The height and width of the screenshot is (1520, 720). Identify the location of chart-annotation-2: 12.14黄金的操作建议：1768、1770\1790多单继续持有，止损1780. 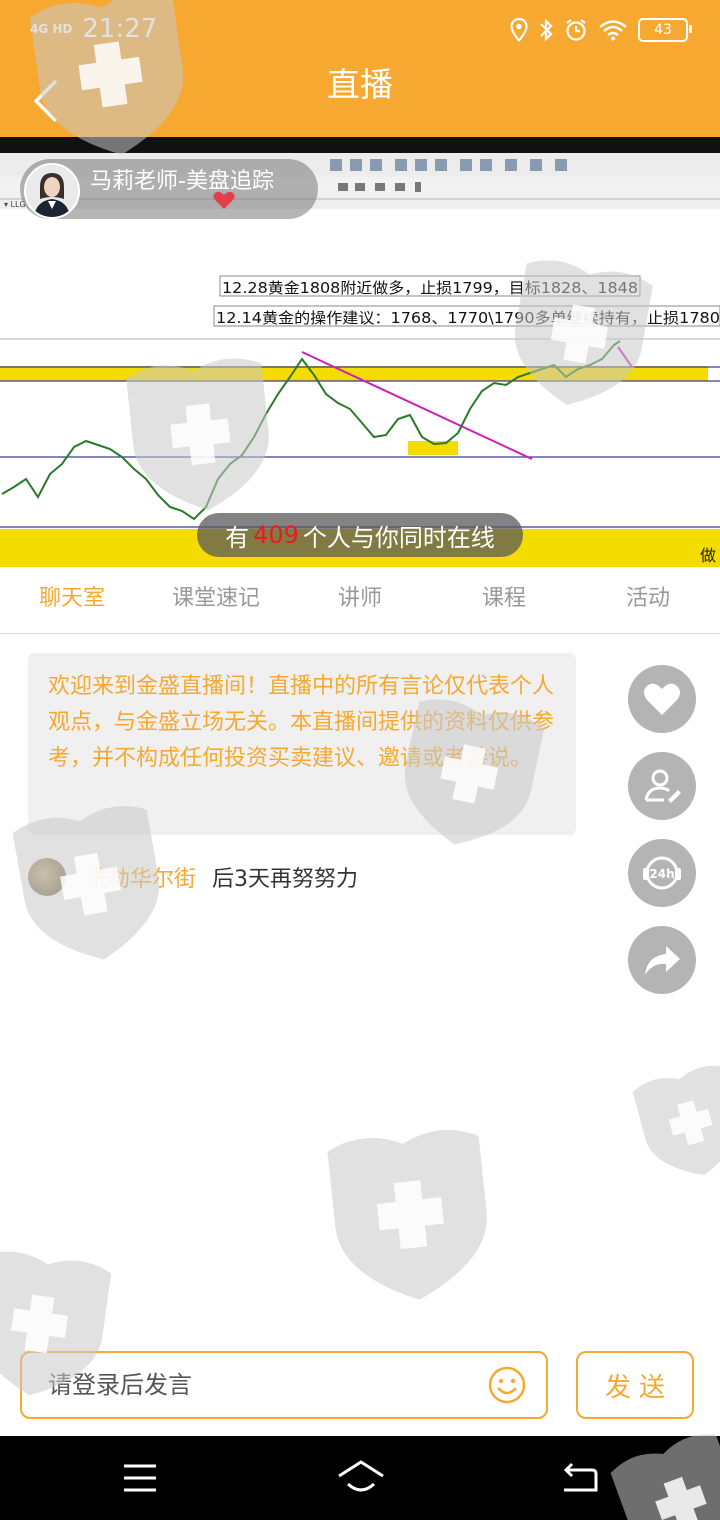
(468, 318).